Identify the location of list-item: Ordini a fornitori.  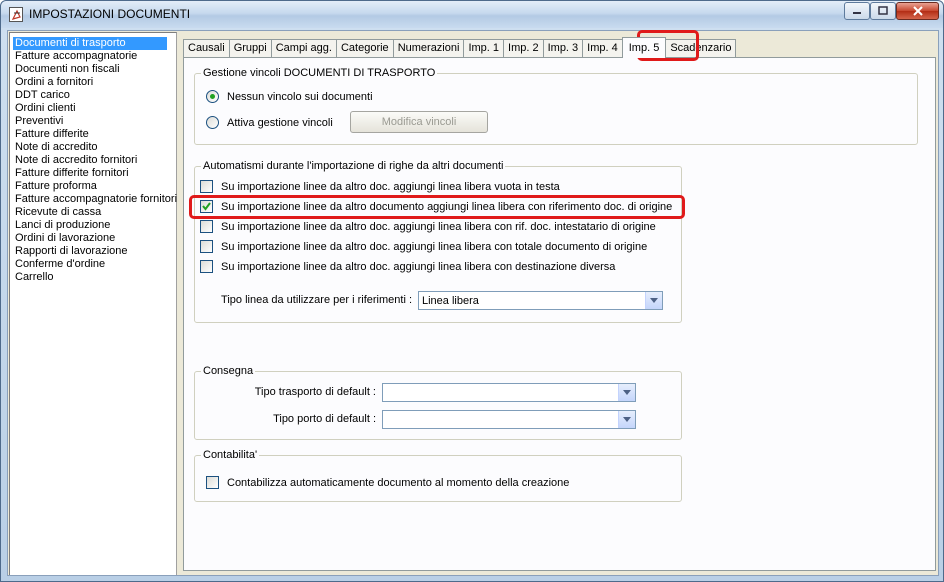
(93, 82).